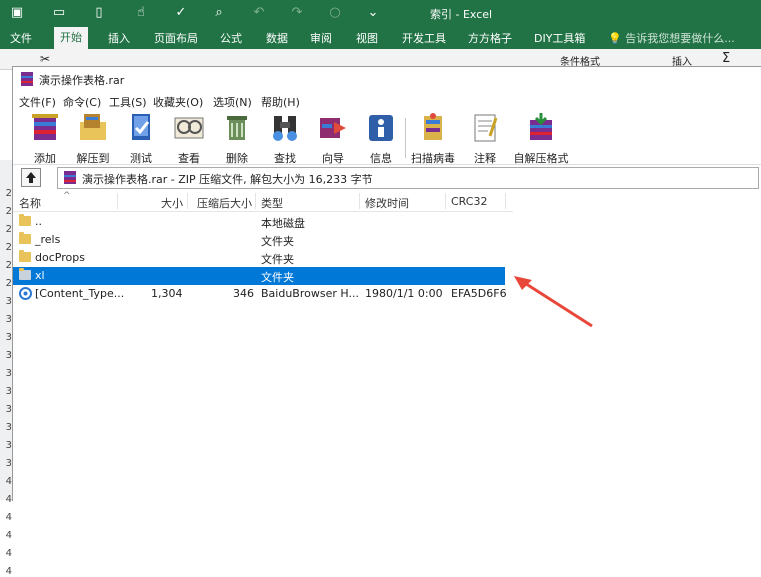 This screenshot has height=577, width=761. What do you see at coordinates (141, 158) in the screenshot?
I see `test-label: 测试` at bounding box center [141, 158].